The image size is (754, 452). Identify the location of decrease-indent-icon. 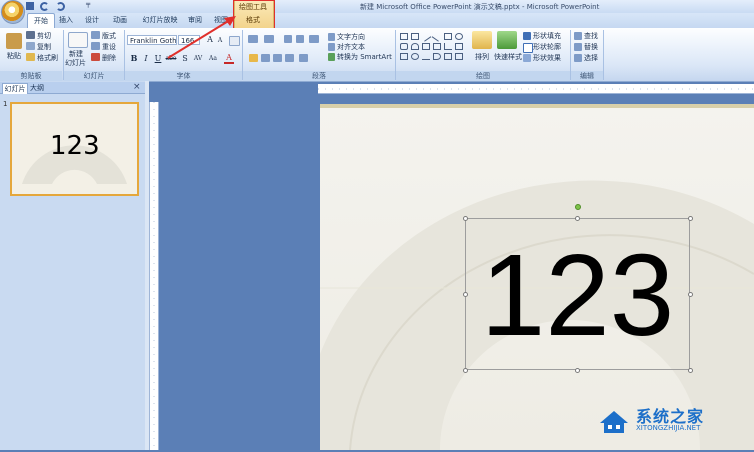
(288, 39).